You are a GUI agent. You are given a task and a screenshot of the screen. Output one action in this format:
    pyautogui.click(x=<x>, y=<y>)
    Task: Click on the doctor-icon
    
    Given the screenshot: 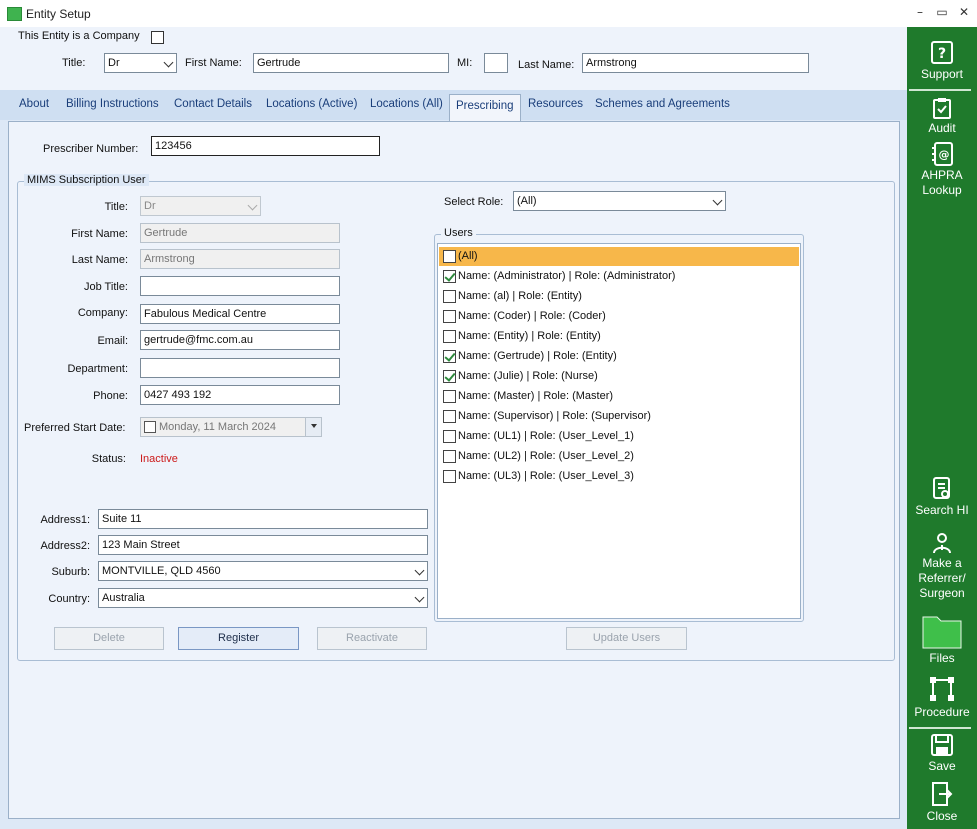 What is the action you would take?
    pyautogui.click(x=942, y=543)
    